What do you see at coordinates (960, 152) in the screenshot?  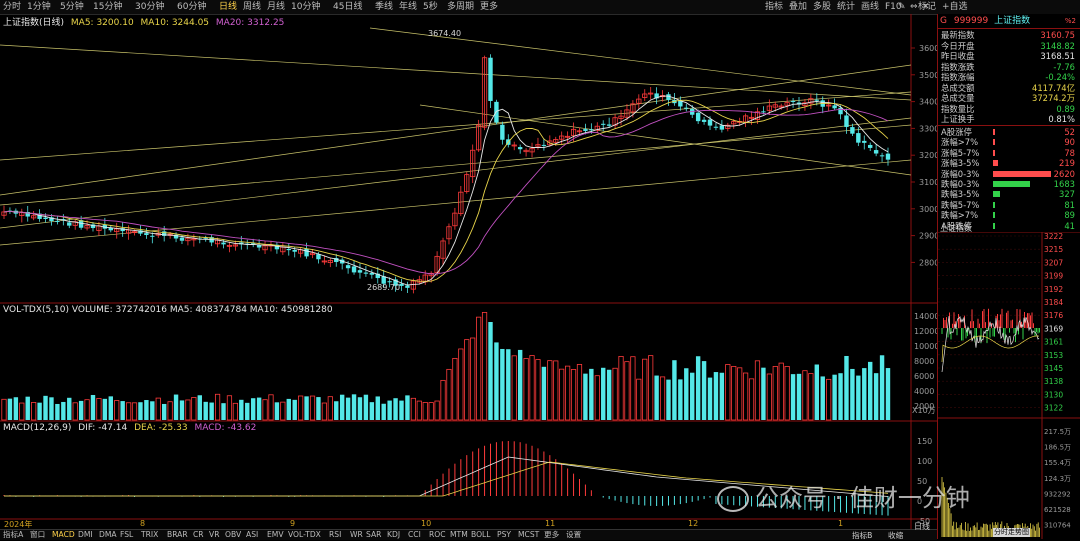 I see `breadth-label: 涨幅5-7%` at bounding box center [960, 152].